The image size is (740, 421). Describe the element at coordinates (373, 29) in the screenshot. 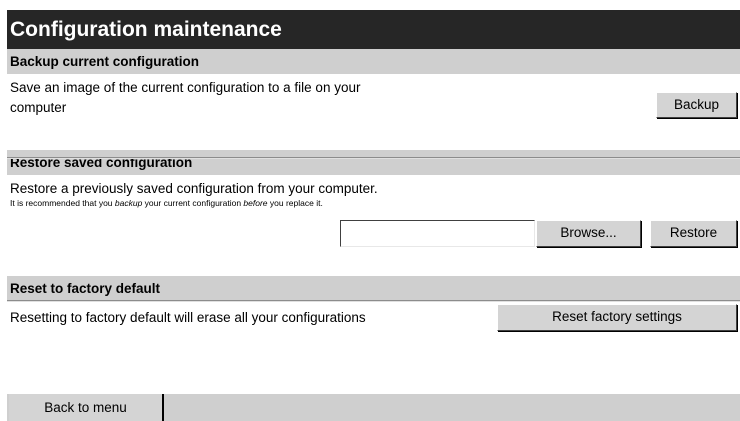

I see `page-title: Configuration maintenance` at that location.